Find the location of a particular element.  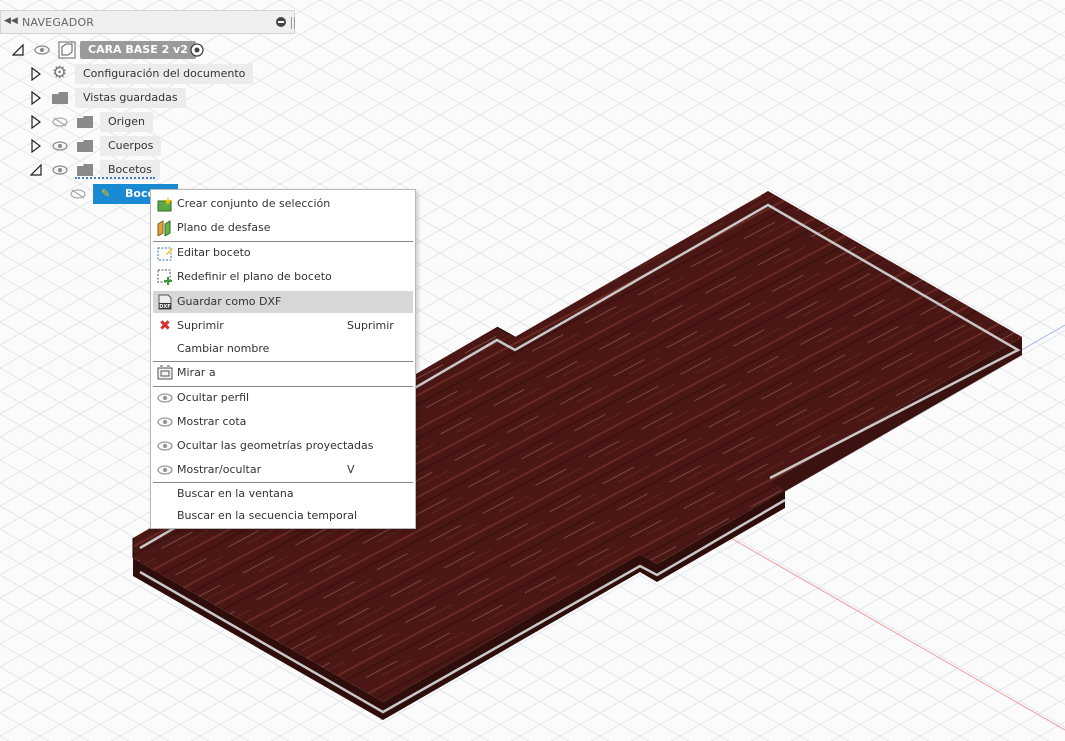

panel-grip-icon is located at coordinates (293, 23).